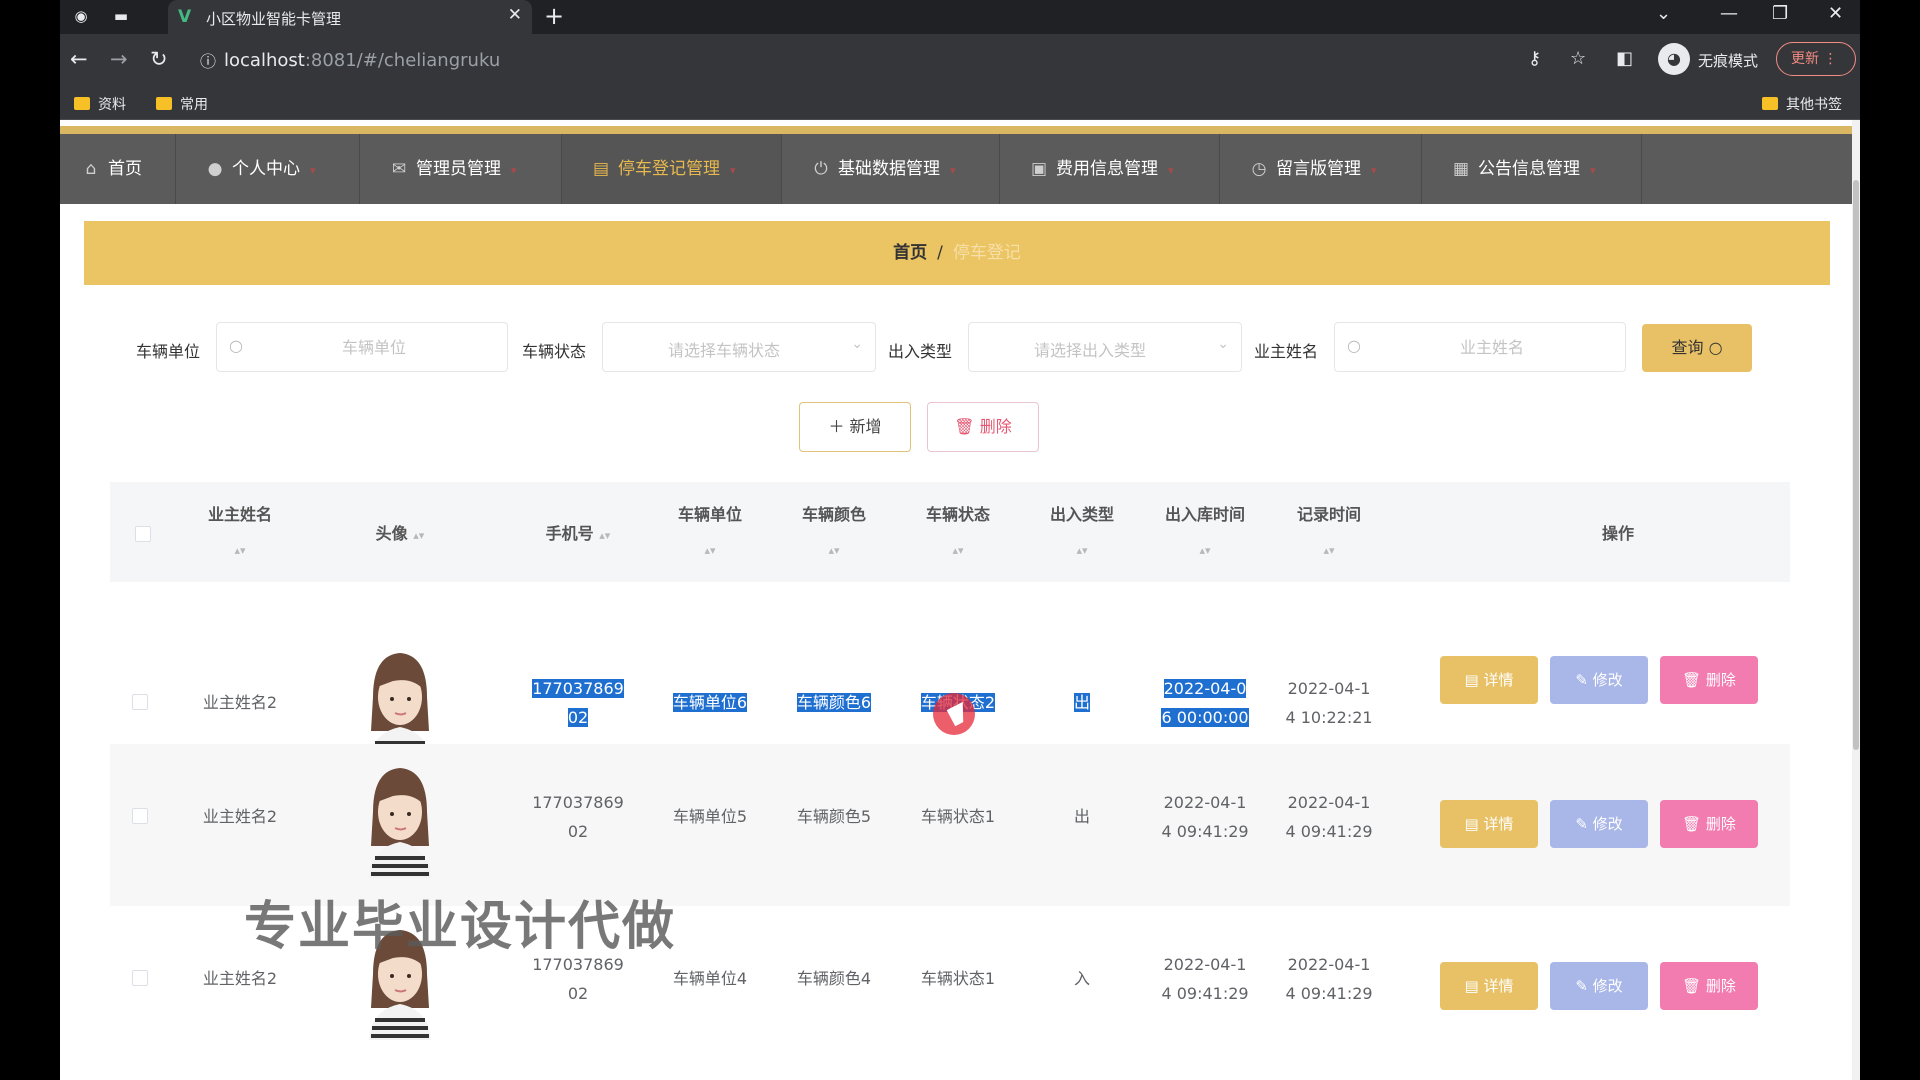 The height and width of the screenshot is (1080, 1920). What do you see at coordinates (1835, 13) in the screenshot?
I see `close-window-icon: ✕` at bounding box center [1835, 13].